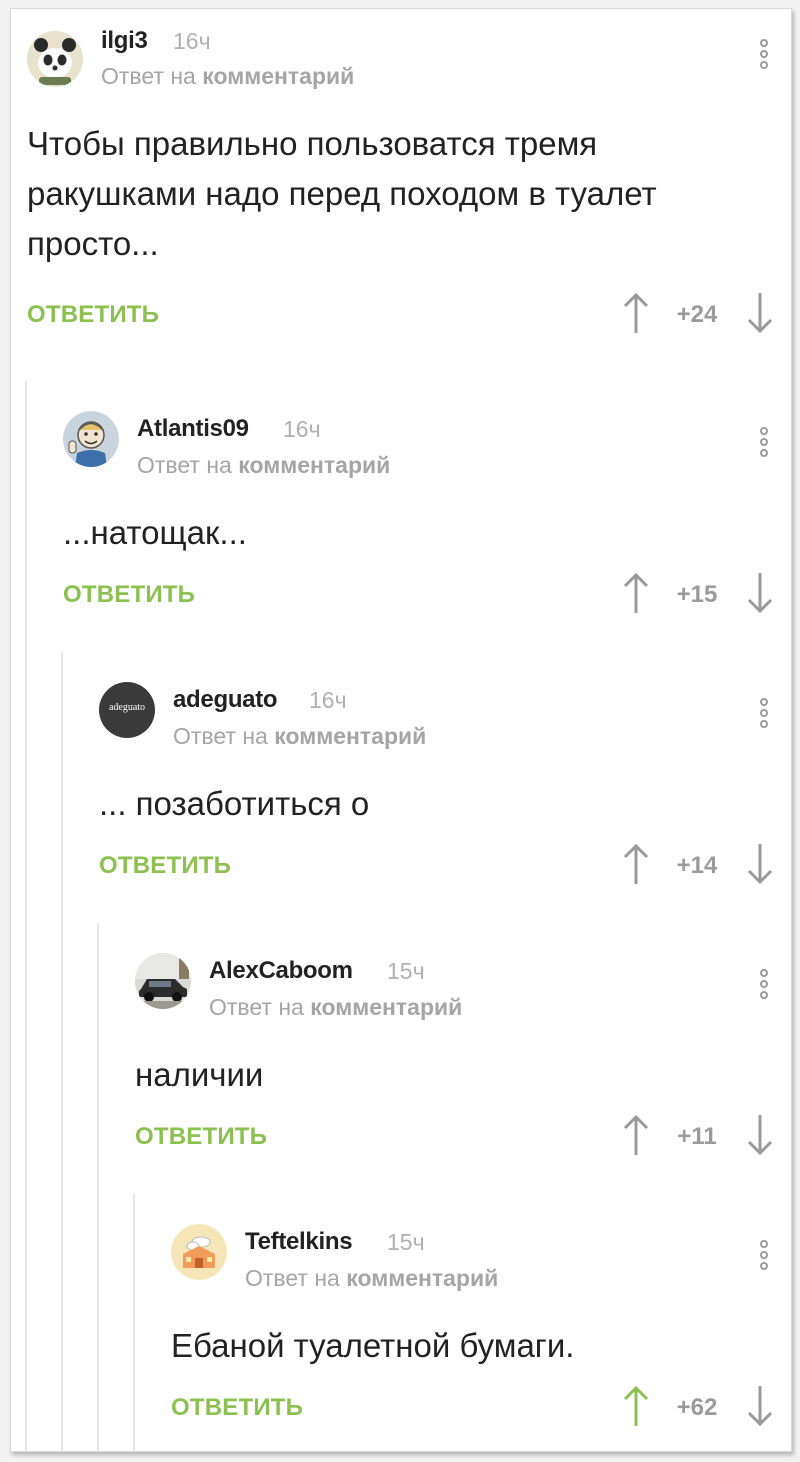 The image size is (800, 1462). I want to click on panda-avatar-icon, so click(55, 59).